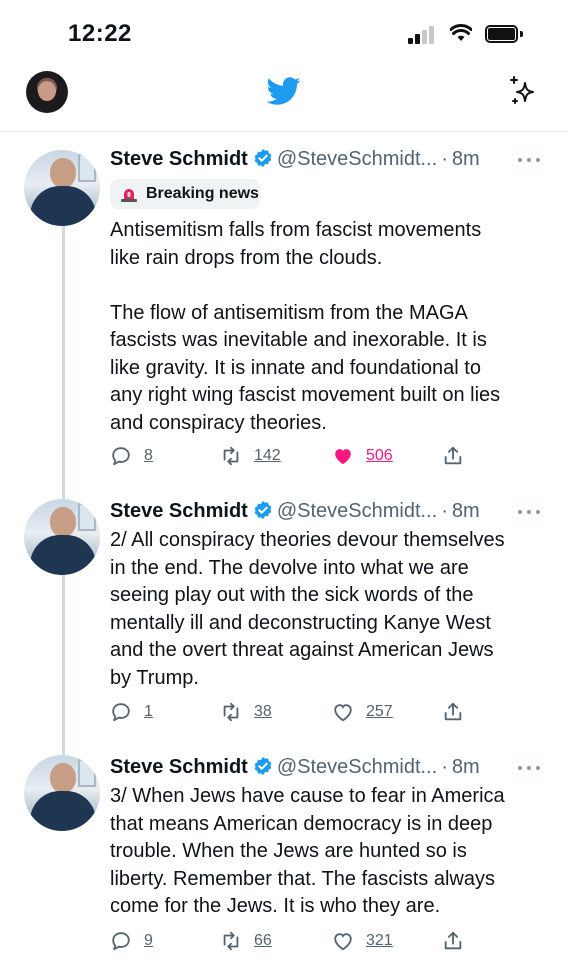 This screenshot has height=960, width=568. I want to click on retweet-count: 38, so click(263, 712).